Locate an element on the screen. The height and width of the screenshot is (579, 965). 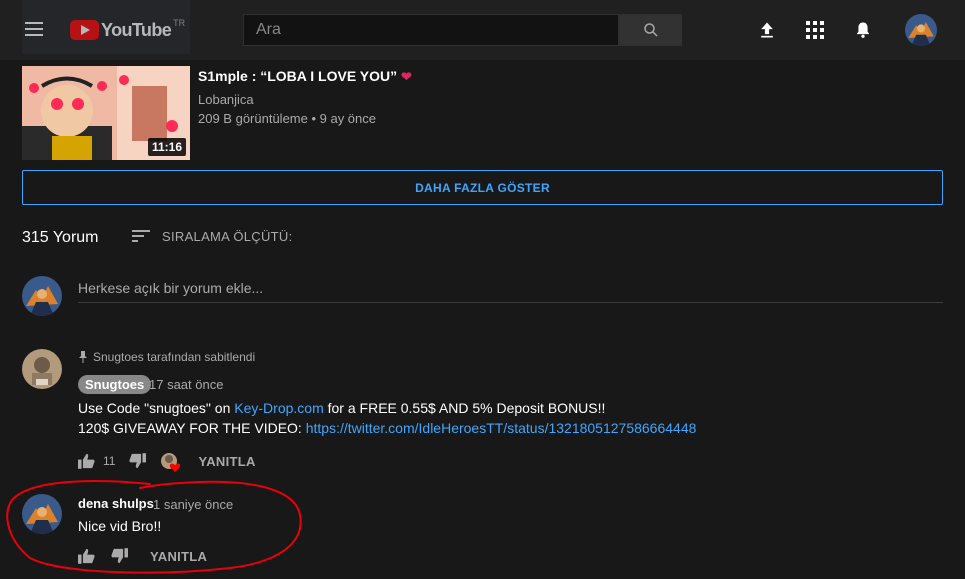
account-avatar is located at coordinates (921, 30).